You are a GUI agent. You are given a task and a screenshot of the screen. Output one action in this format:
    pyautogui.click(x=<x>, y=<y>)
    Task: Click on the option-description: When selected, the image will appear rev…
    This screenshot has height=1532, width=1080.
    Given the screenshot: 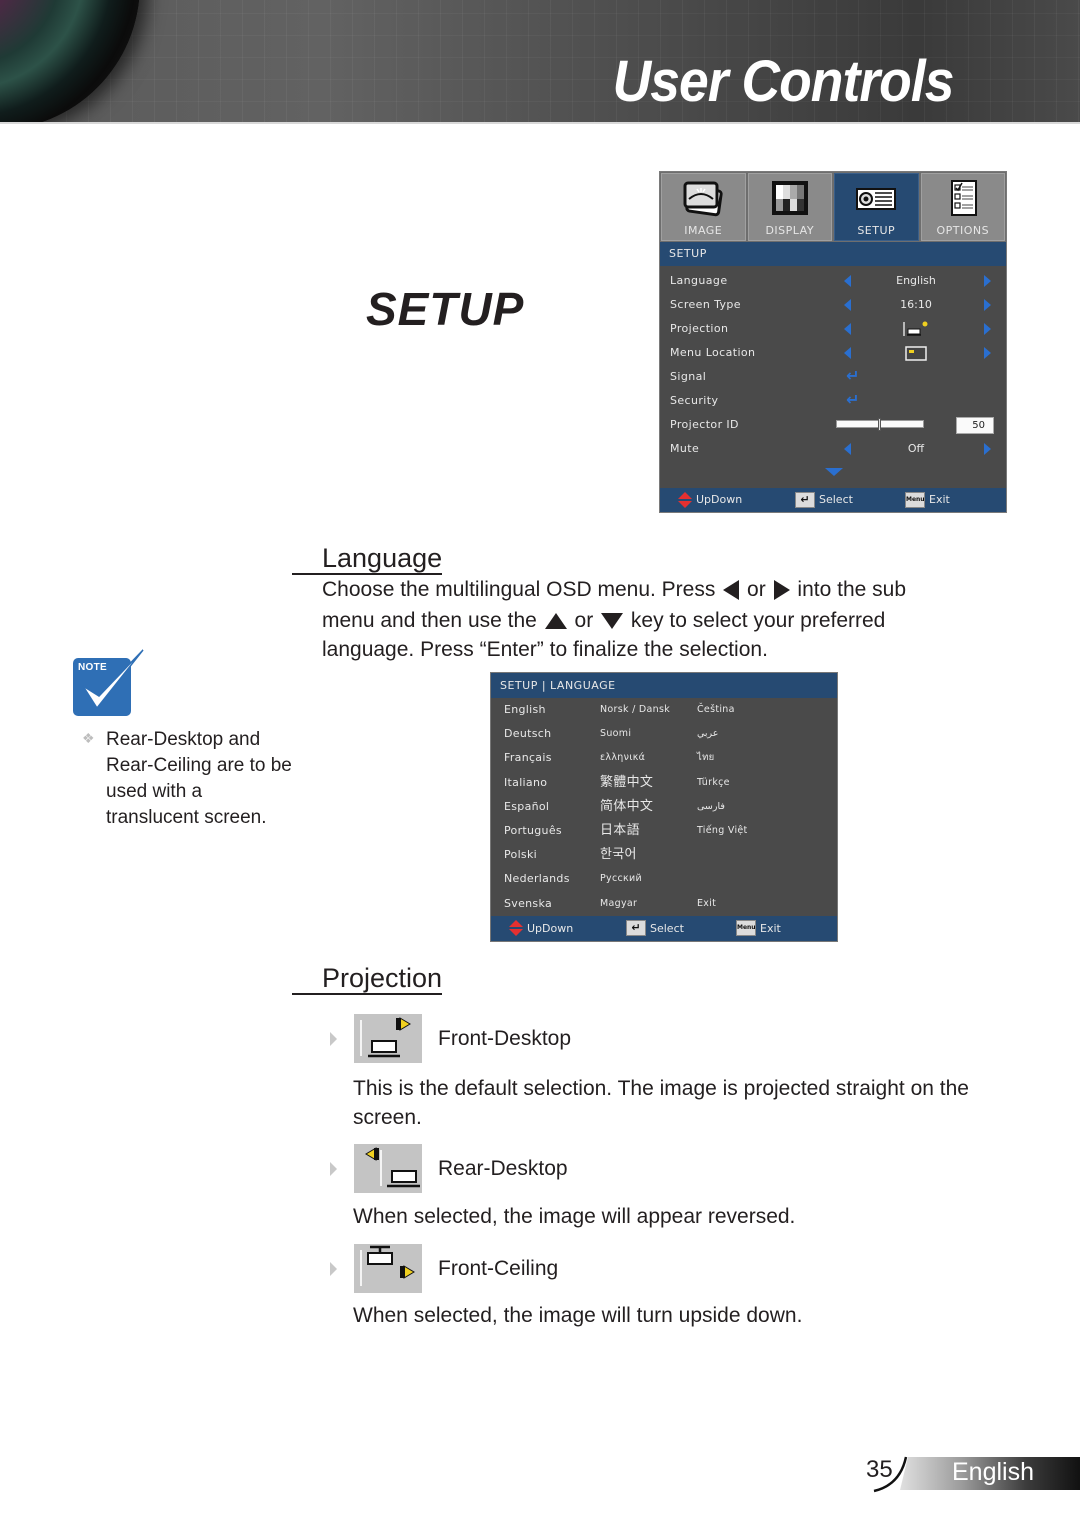 What is the action you would take?
    pyautogui.click(x=574, y=1216)
    